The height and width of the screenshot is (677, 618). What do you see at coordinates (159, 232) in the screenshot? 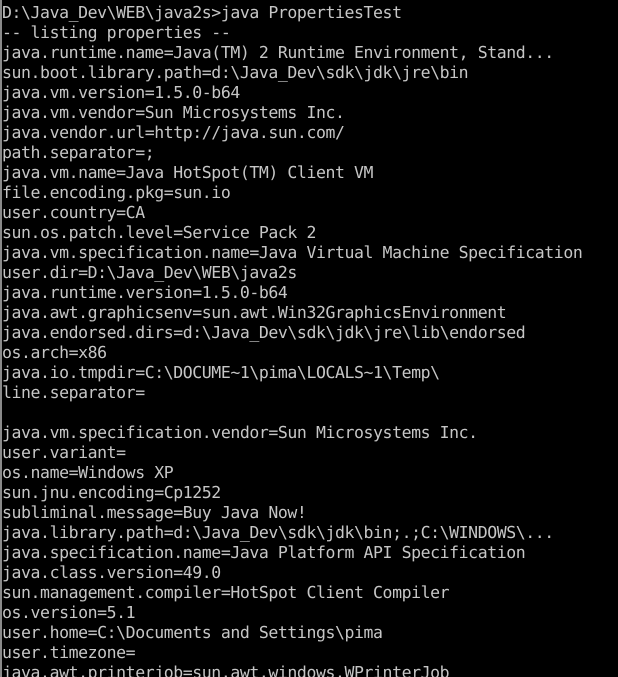
I see `console-line: sun.os.patch.level=Service Pack 2` at bounding box center [159, 232].